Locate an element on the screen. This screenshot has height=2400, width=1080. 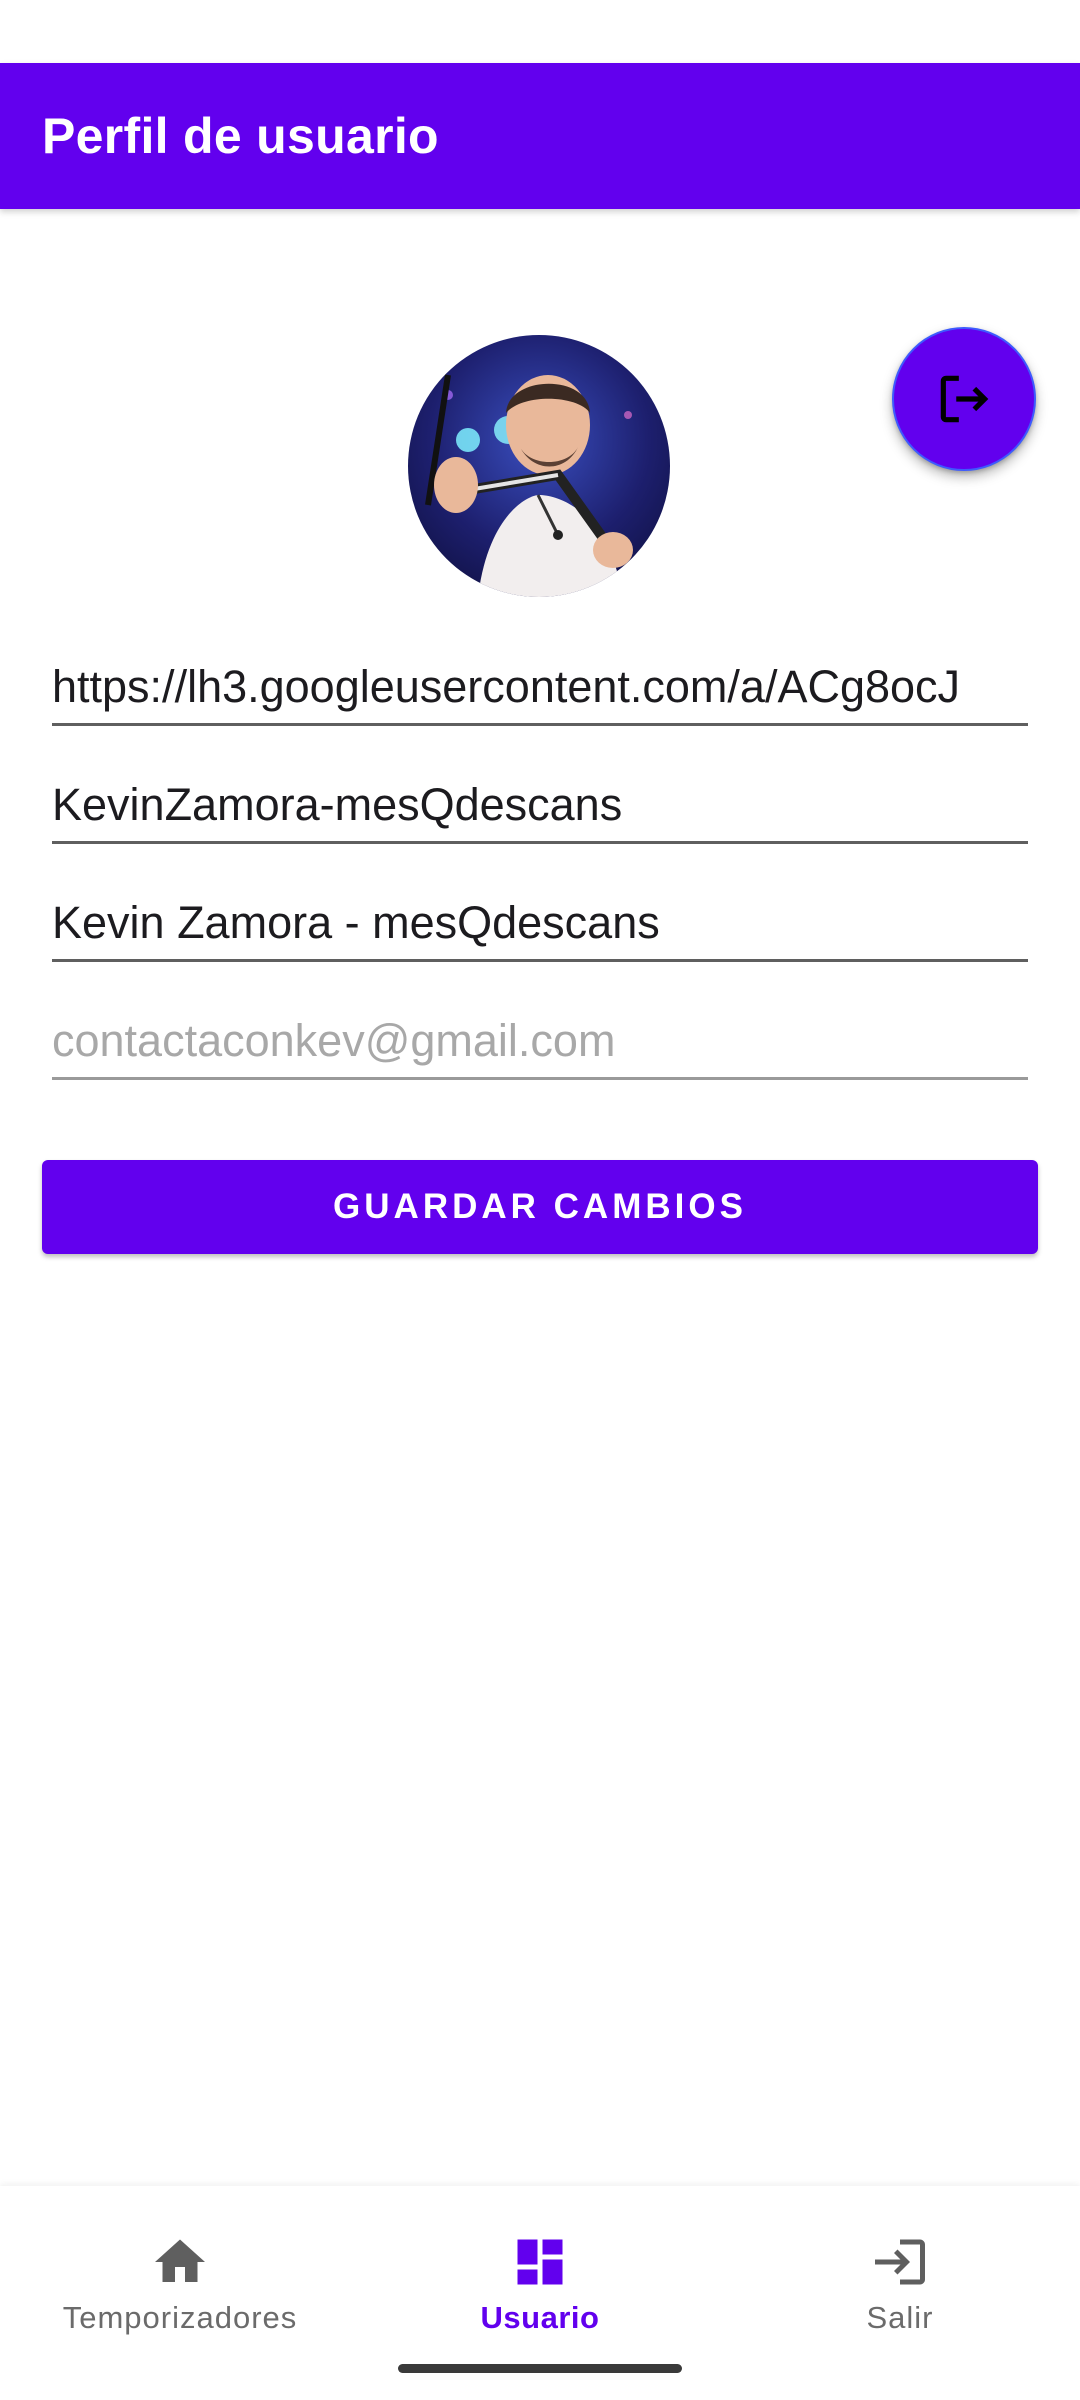
display-name-input is located at coordinates (540, 923).